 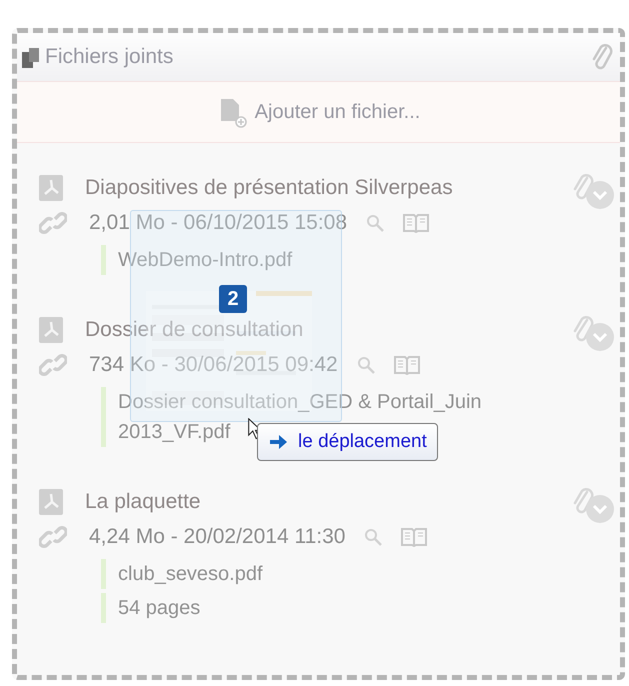 What do you see at coordinates (218, 223) in the screenshot?
I see `file-info: 2,01 Mo - 06/10/2015 15:08` at bounding box center [218, 223].